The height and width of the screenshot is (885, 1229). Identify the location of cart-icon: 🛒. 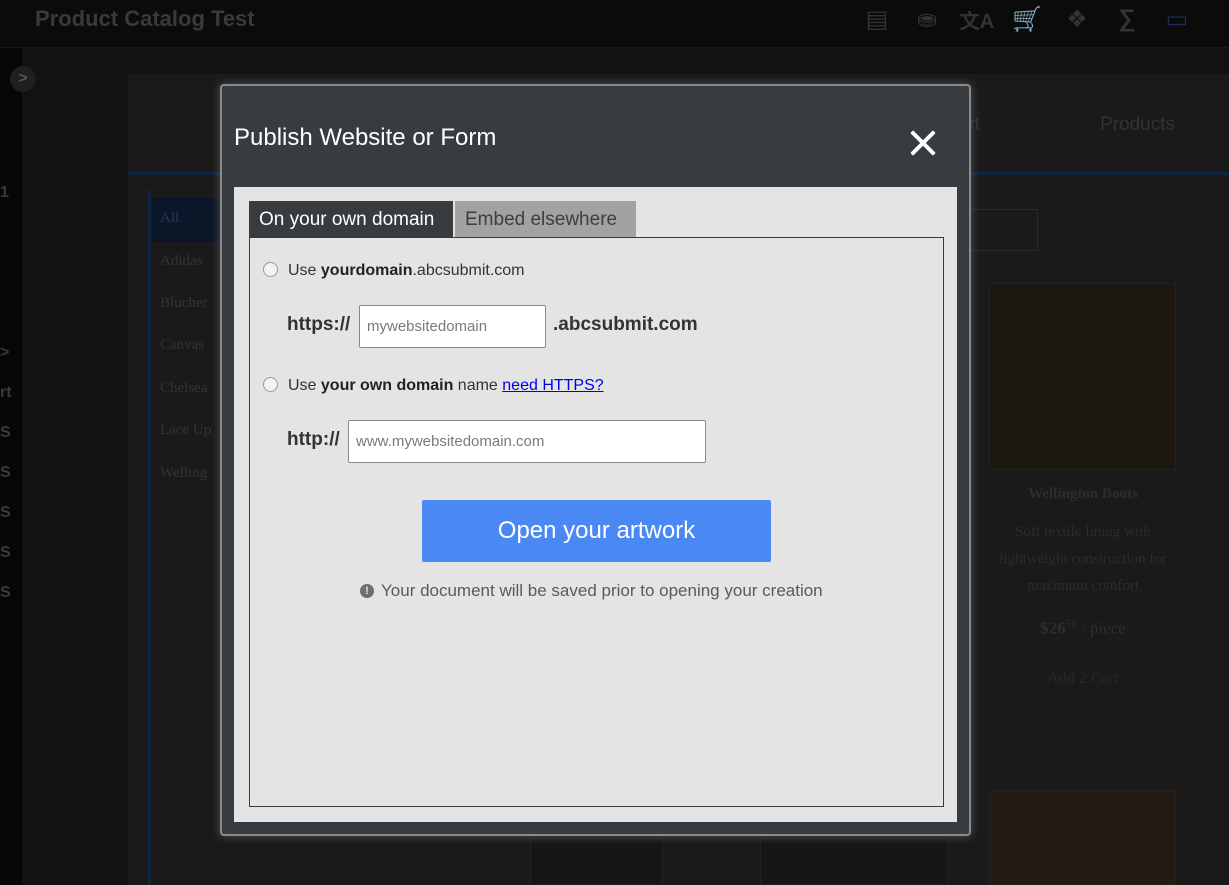
(1027, 19).